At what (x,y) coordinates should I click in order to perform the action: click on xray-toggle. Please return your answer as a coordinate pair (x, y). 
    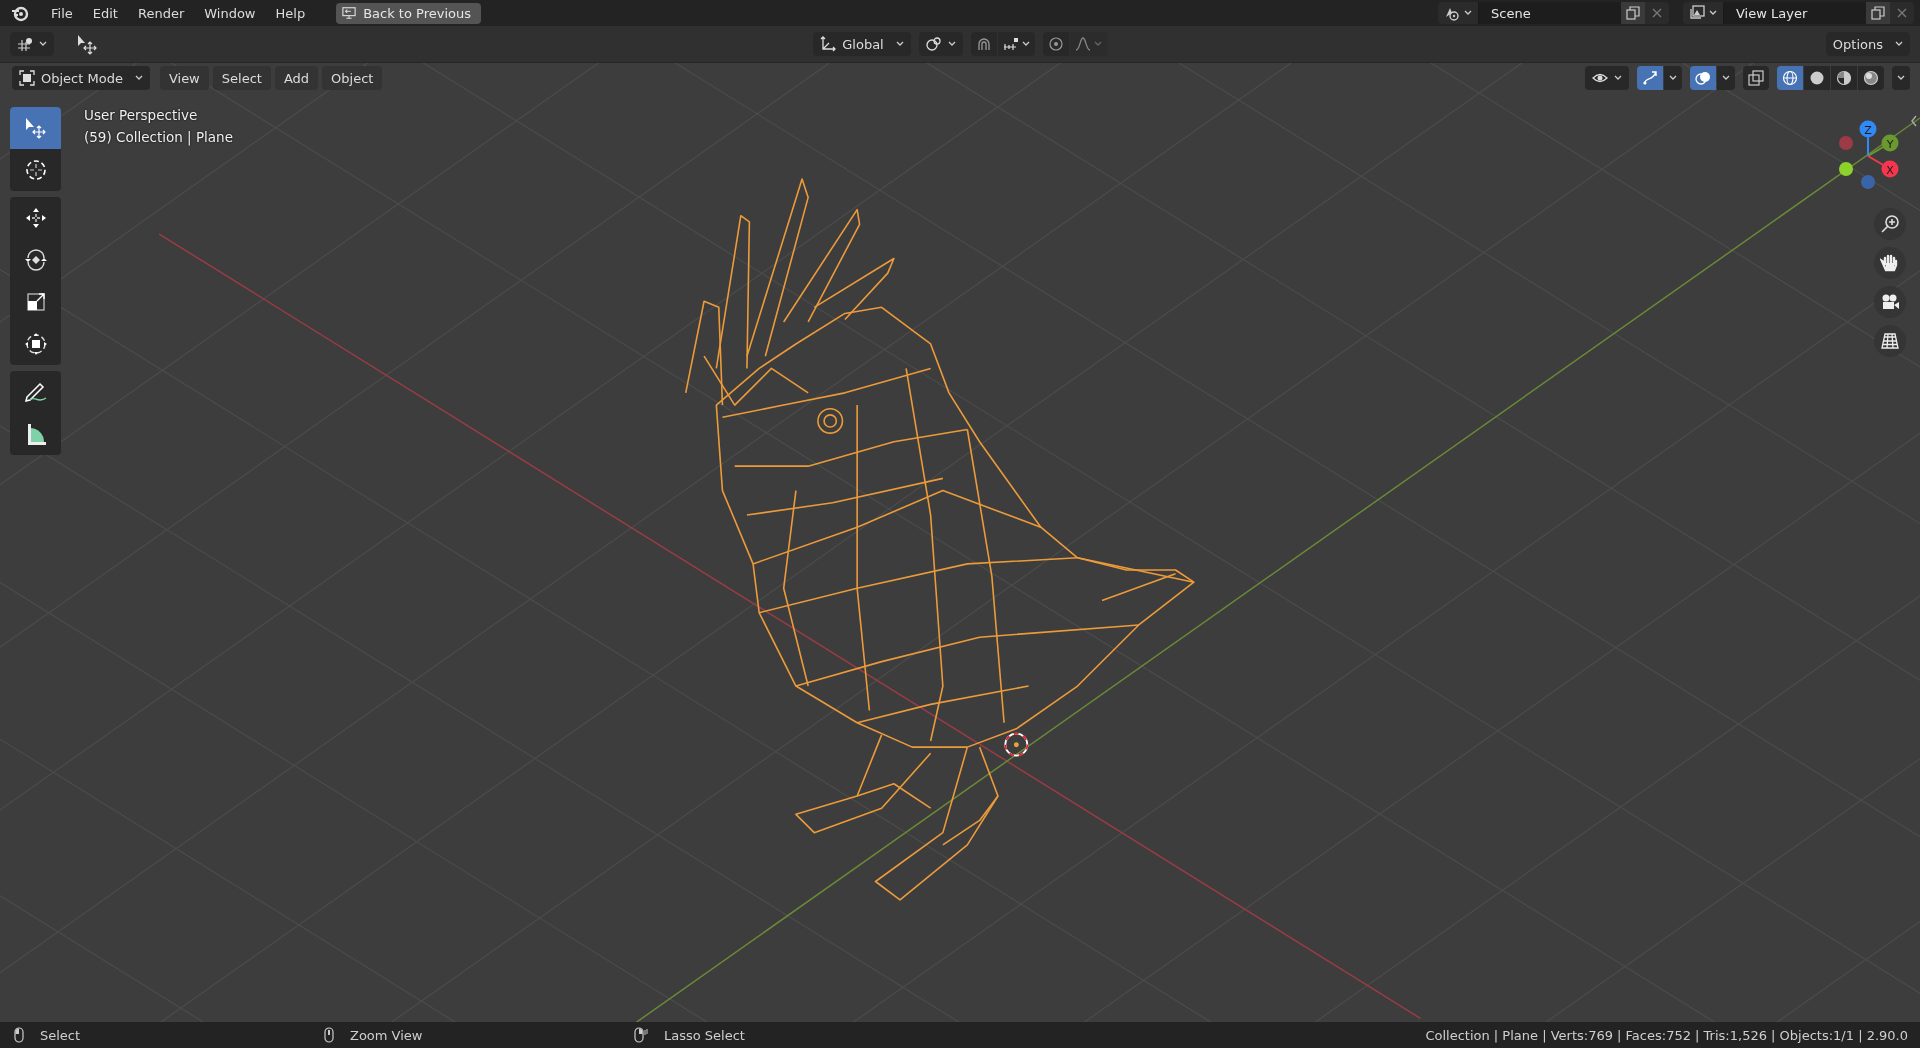
    Looking at the image, I should click on (1756, 78).